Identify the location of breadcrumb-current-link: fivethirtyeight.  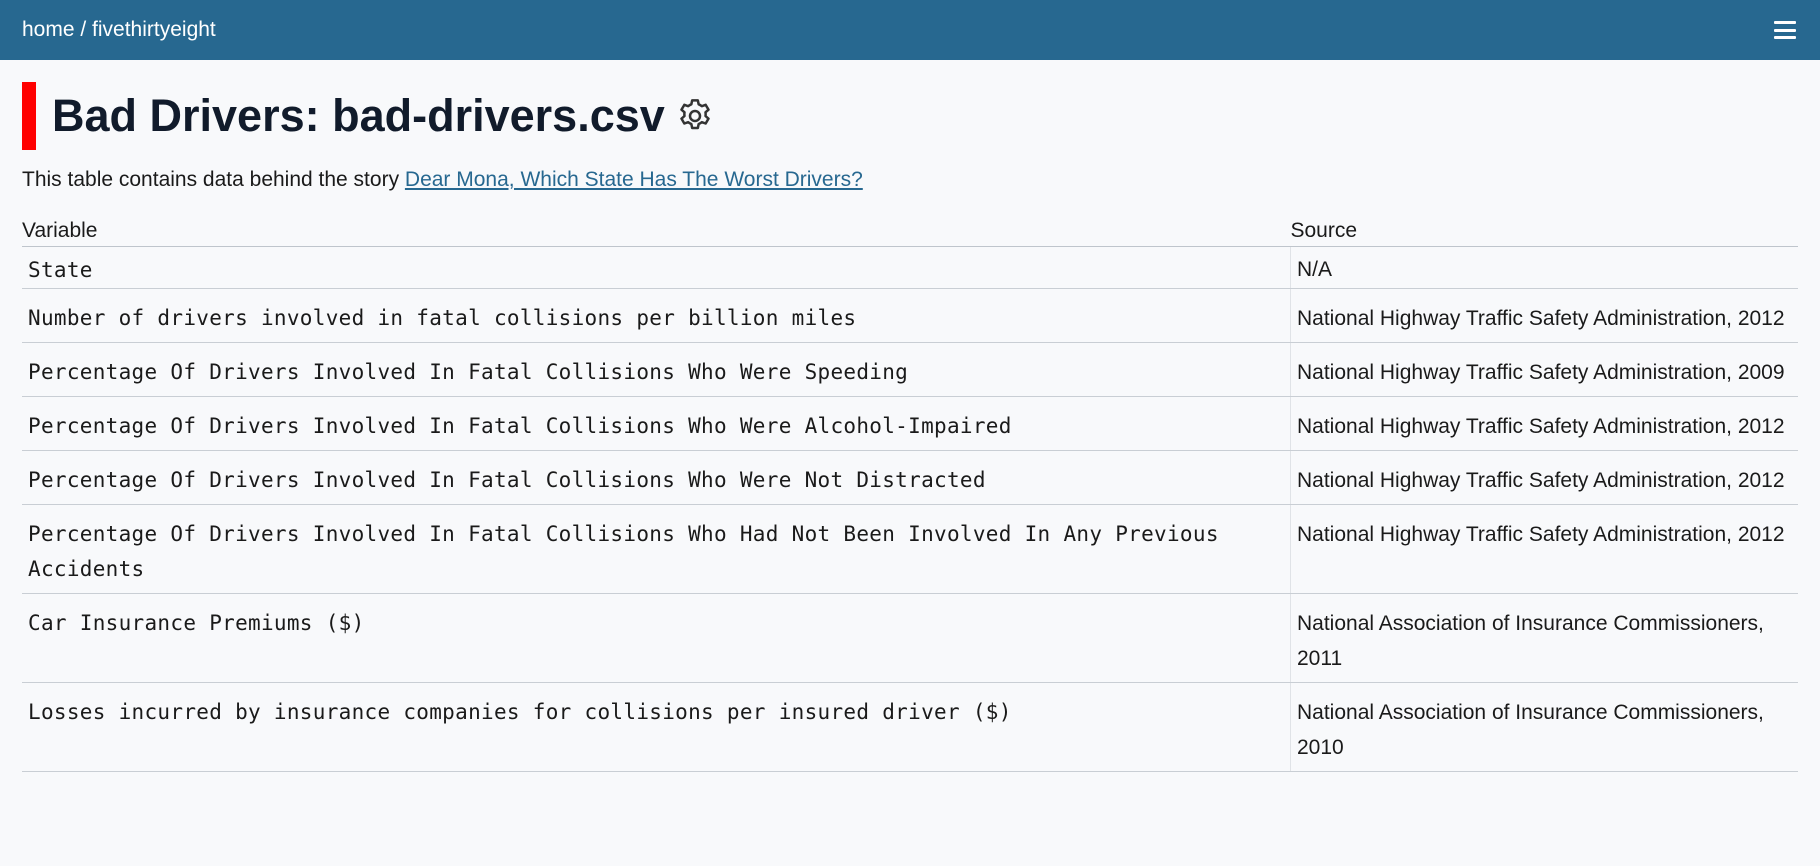
(154, 29).